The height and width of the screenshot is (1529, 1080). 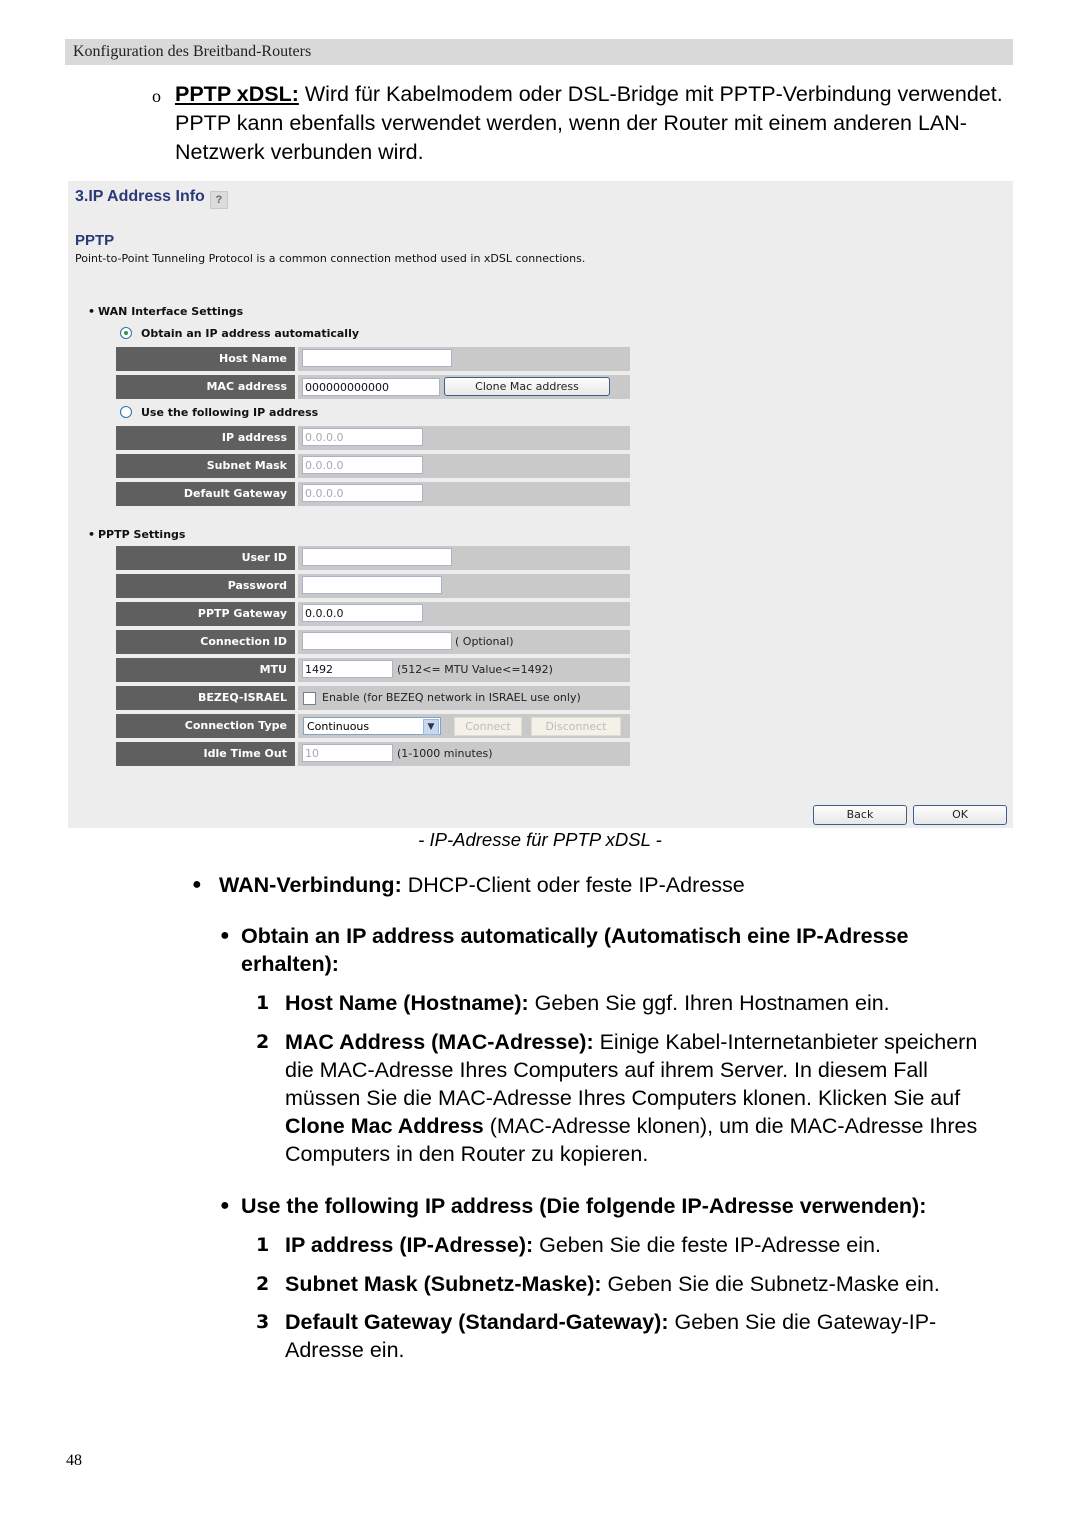 I want to click on subnet-mask-input: 0.0.0.0, so click(x=362, y=465).